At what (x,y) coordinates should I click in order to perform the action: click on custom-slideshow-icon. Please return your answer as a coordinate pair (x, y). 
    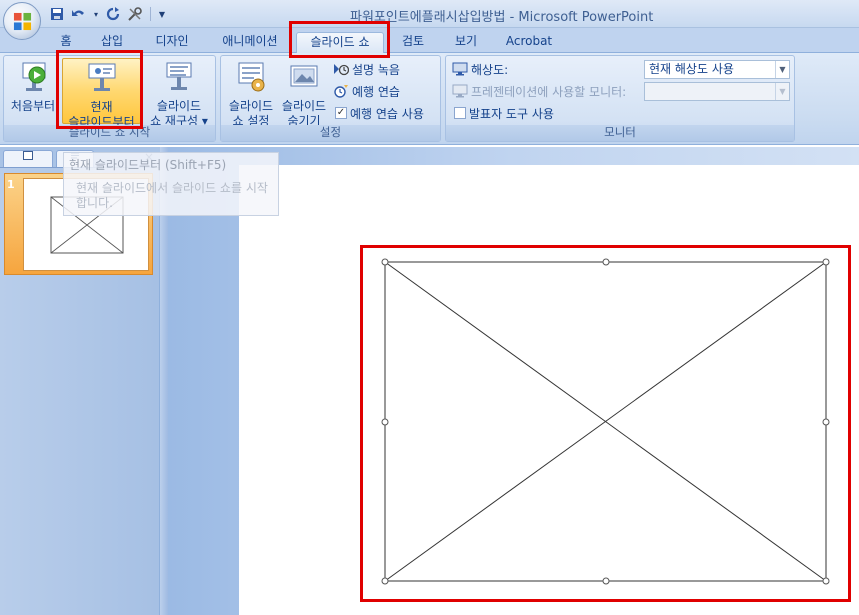
    Looking at the image, I should click on (179, 76).